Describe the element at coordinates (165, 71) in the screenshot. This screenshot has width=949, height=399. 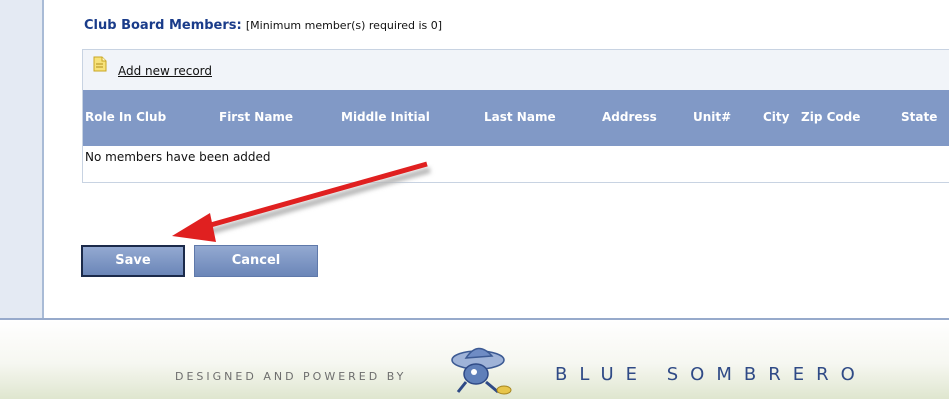
I see `add-new-record-link: Add new record` at that location.